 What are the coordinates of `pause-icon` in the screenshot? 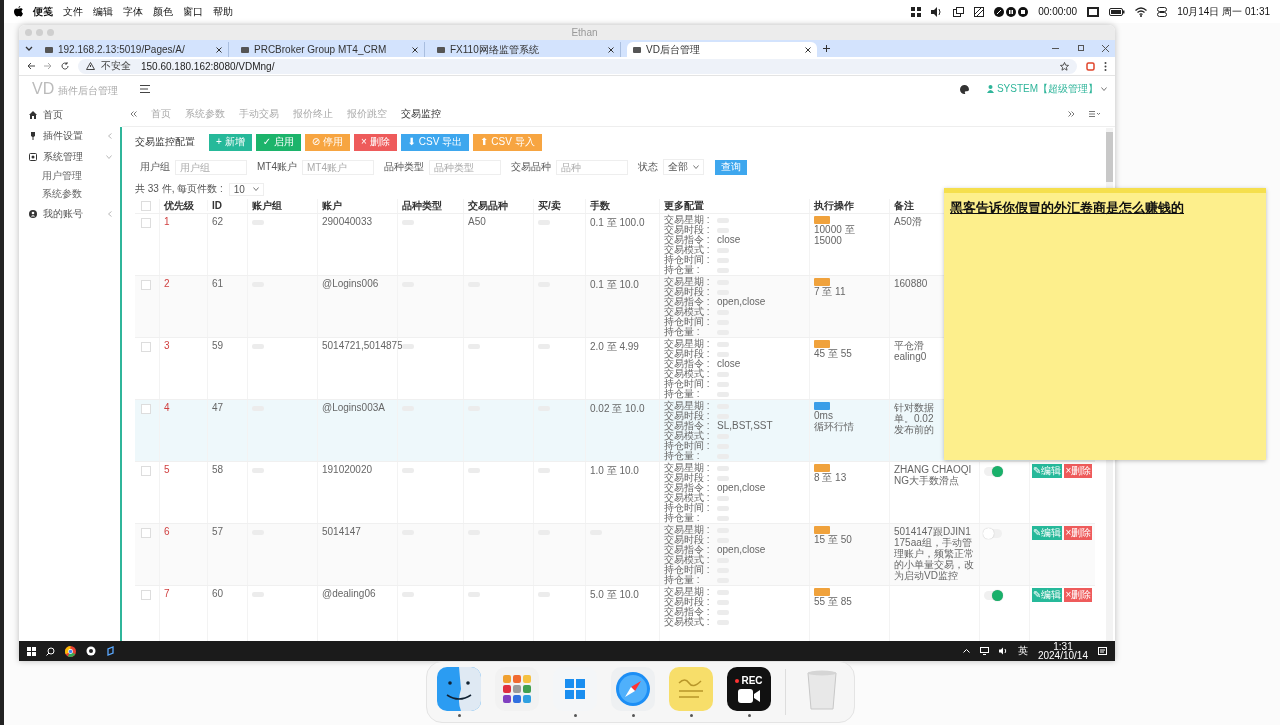 It's located at (1011, 11).